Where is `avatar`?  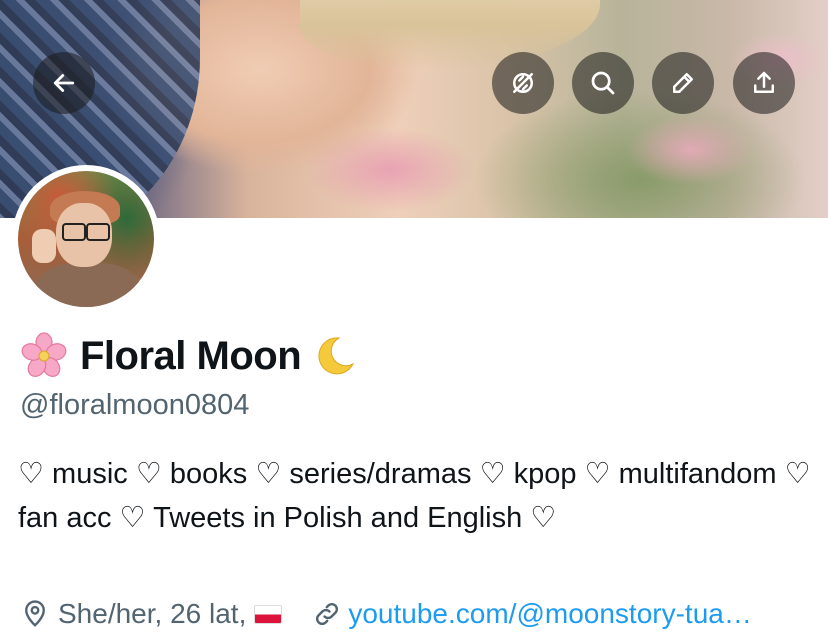 avatar is located at coordinates (86, 239).